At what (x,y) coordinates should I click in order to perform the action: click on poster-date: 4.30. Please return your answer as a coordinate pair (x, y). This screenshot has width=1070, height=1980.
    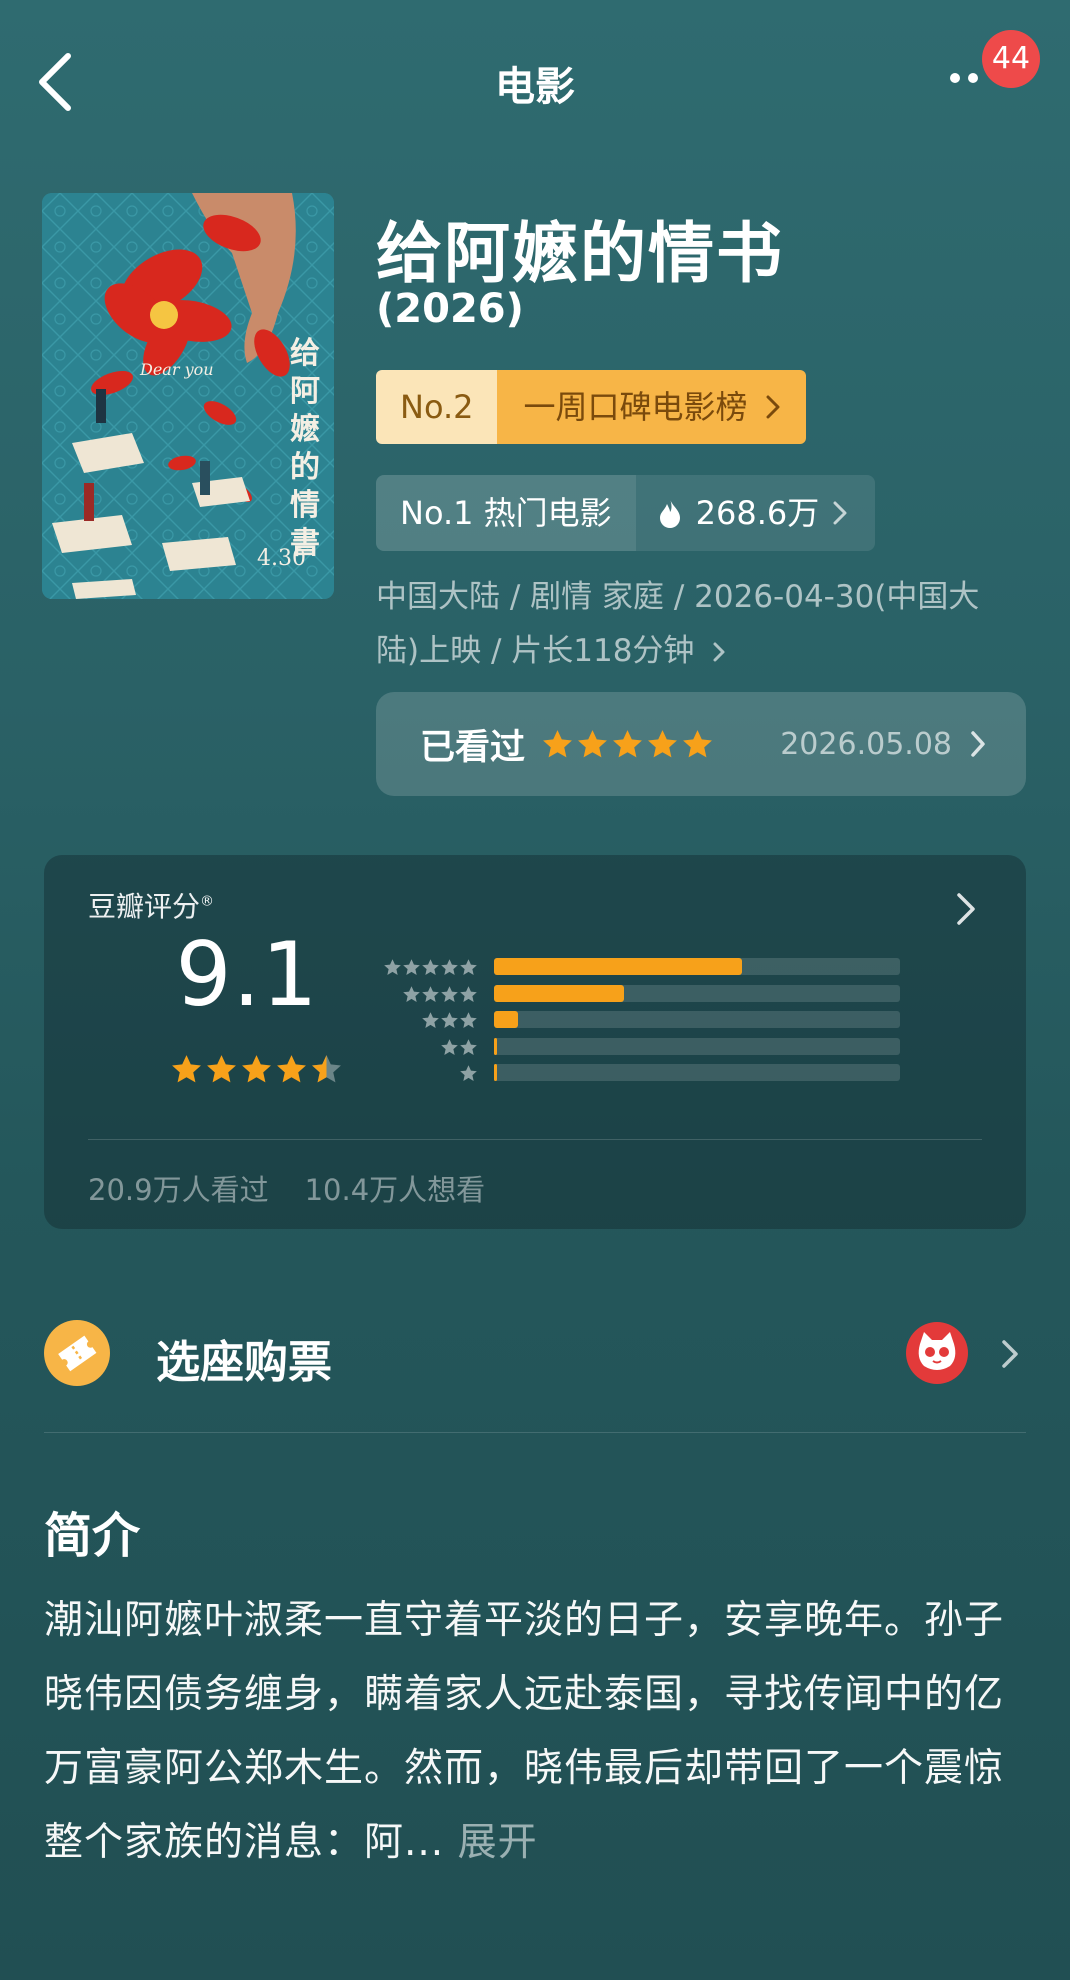
    Looking at the image, I should click on (281, 558).